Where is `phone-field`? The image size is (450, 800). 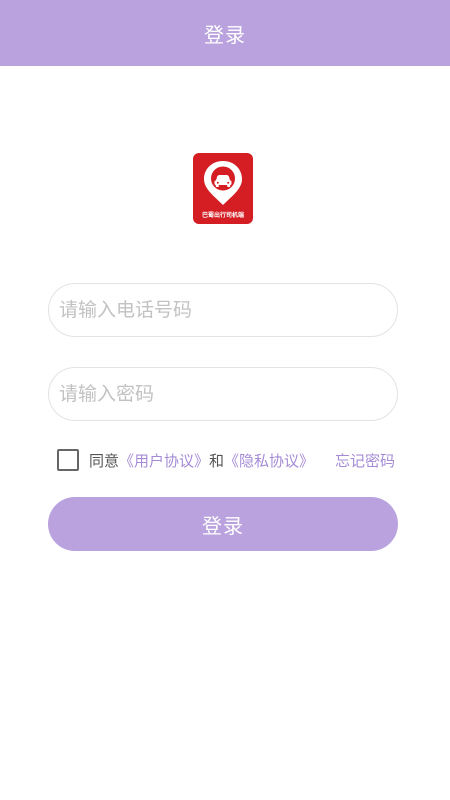
phone-field is located at coordinates (223, 310).